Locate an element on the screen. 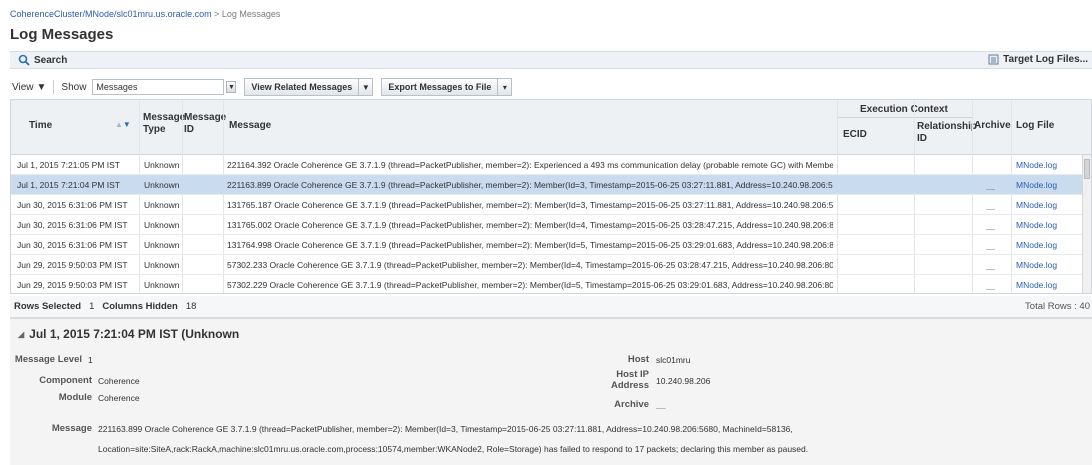  table-scrollbar is located at coordinates (1086, 224).